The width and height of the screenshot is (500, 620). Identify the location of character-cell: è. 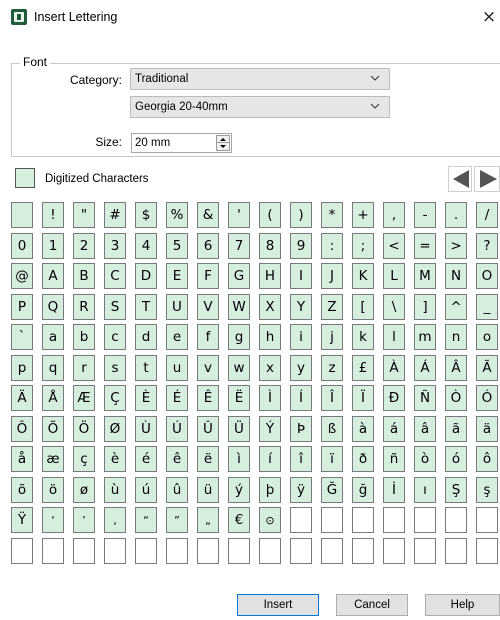
(115, 459).